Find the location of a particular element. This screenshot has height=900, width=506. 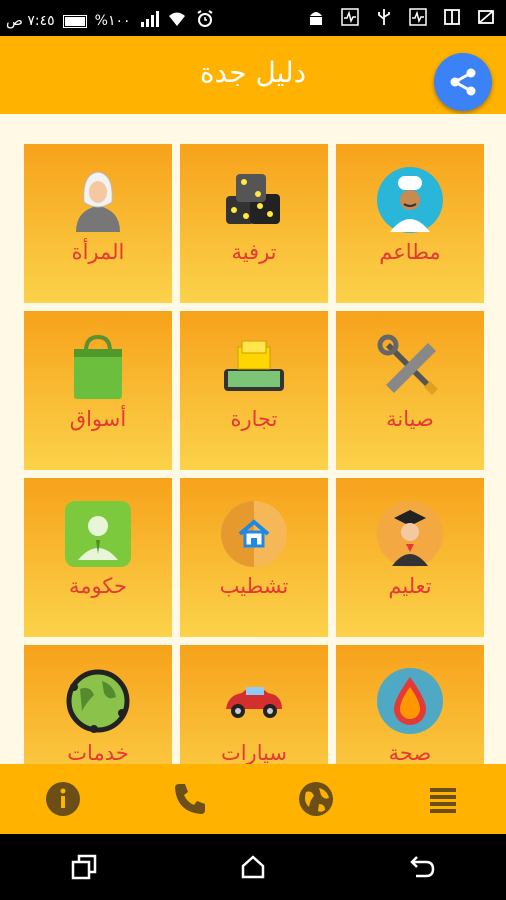

money-icon is located at coordinates (254, 367).